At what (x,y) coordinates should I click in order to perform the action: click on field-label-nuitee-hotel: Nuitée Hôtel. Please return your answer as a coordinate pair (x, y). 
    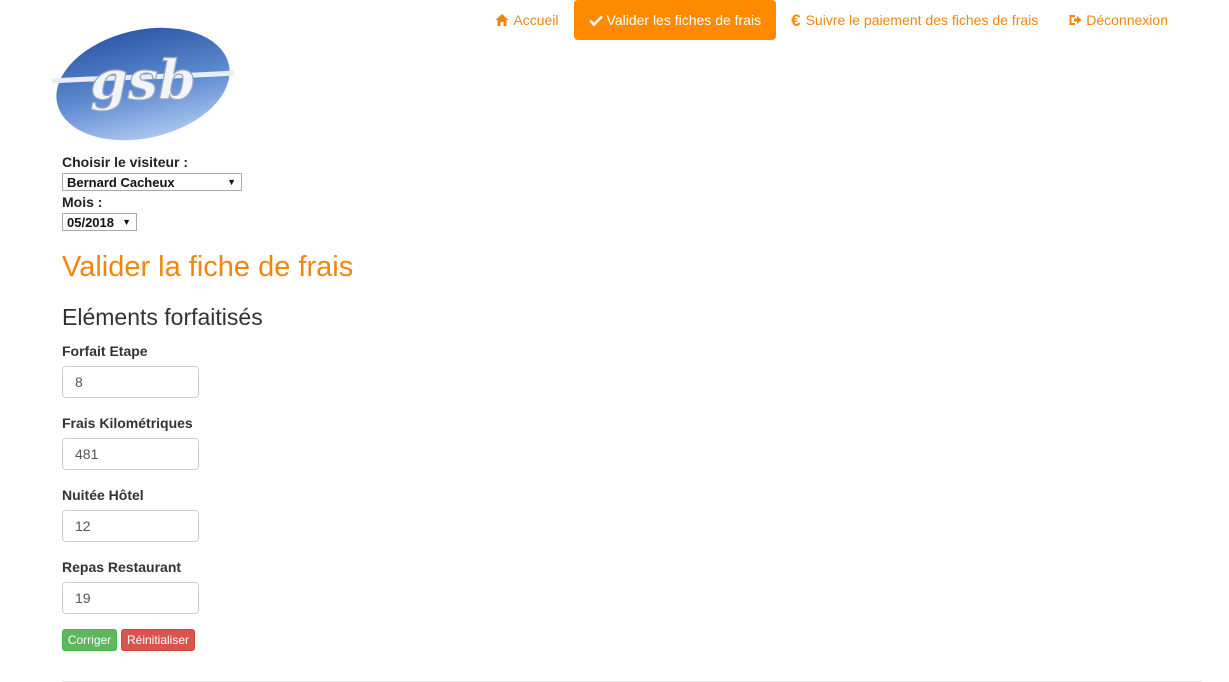
    Looking at the image, I should click on (103, 495).